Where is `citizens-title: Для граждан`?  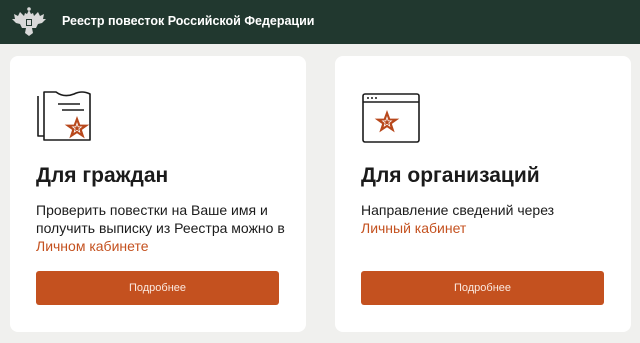
citizens-title: Для граждан is located at coordinates (102, 175).